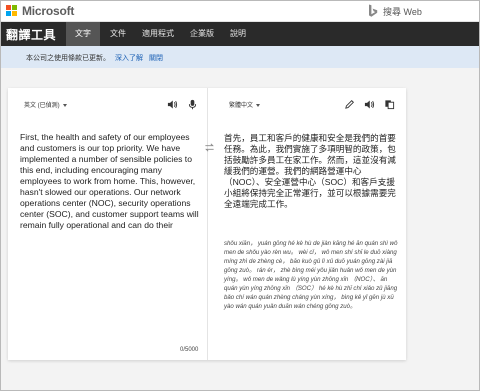  What do you see at coordinates (240, 11) in the screenshot?
I see `top-bar: Microsoft 搜尋 Web` at bounding box center [240, 11].